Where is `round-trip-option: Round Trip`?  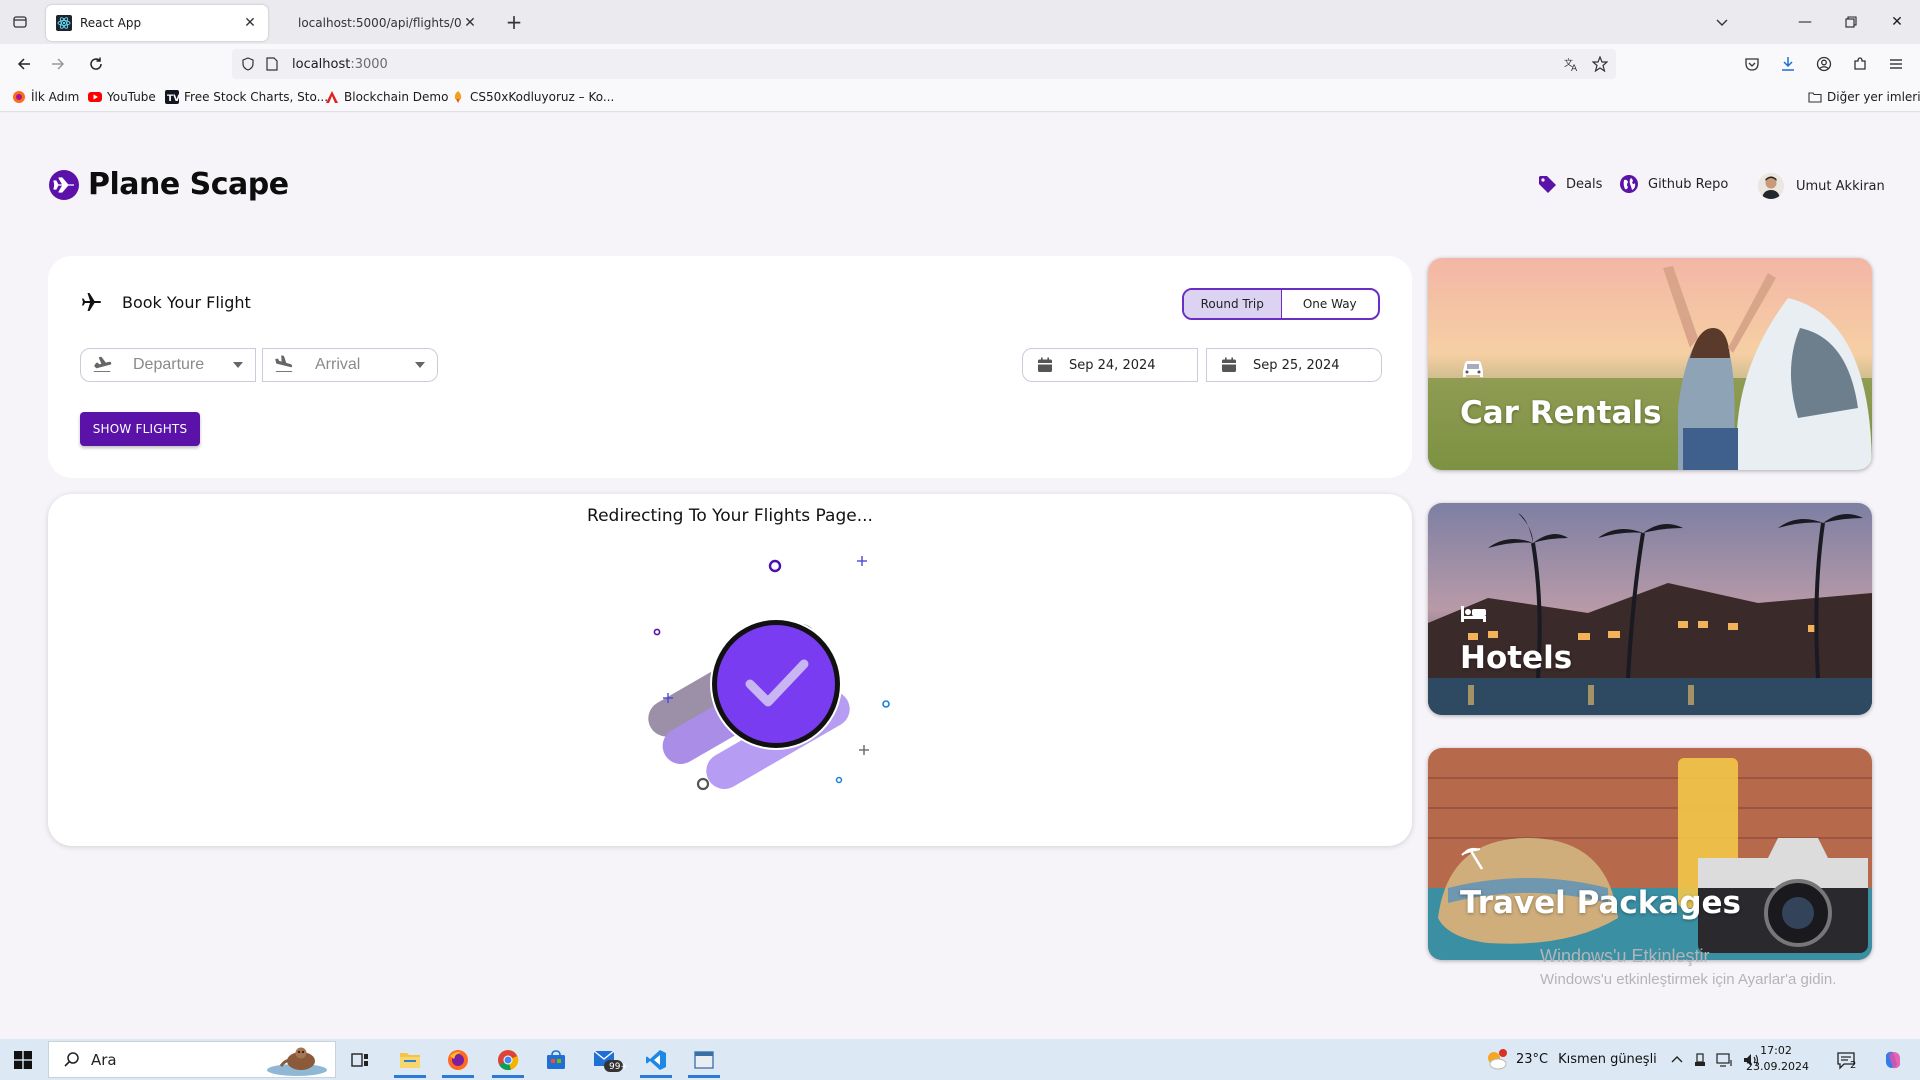 round-trip-option: Round Trip is located at coordinates (1233, 304).